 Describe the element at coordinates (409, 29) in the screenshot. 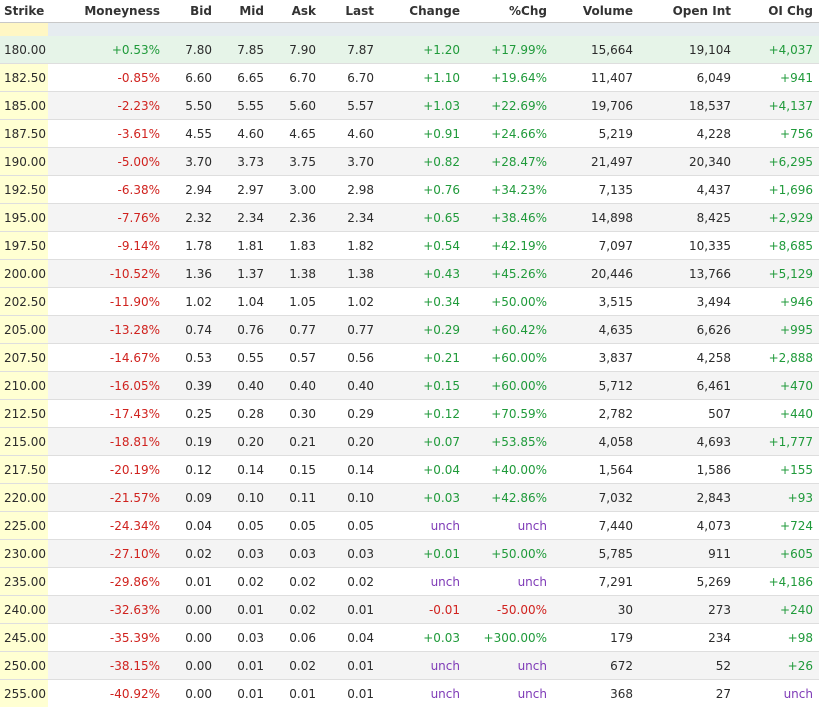

I see `scrolled-row-remnant` at that location.